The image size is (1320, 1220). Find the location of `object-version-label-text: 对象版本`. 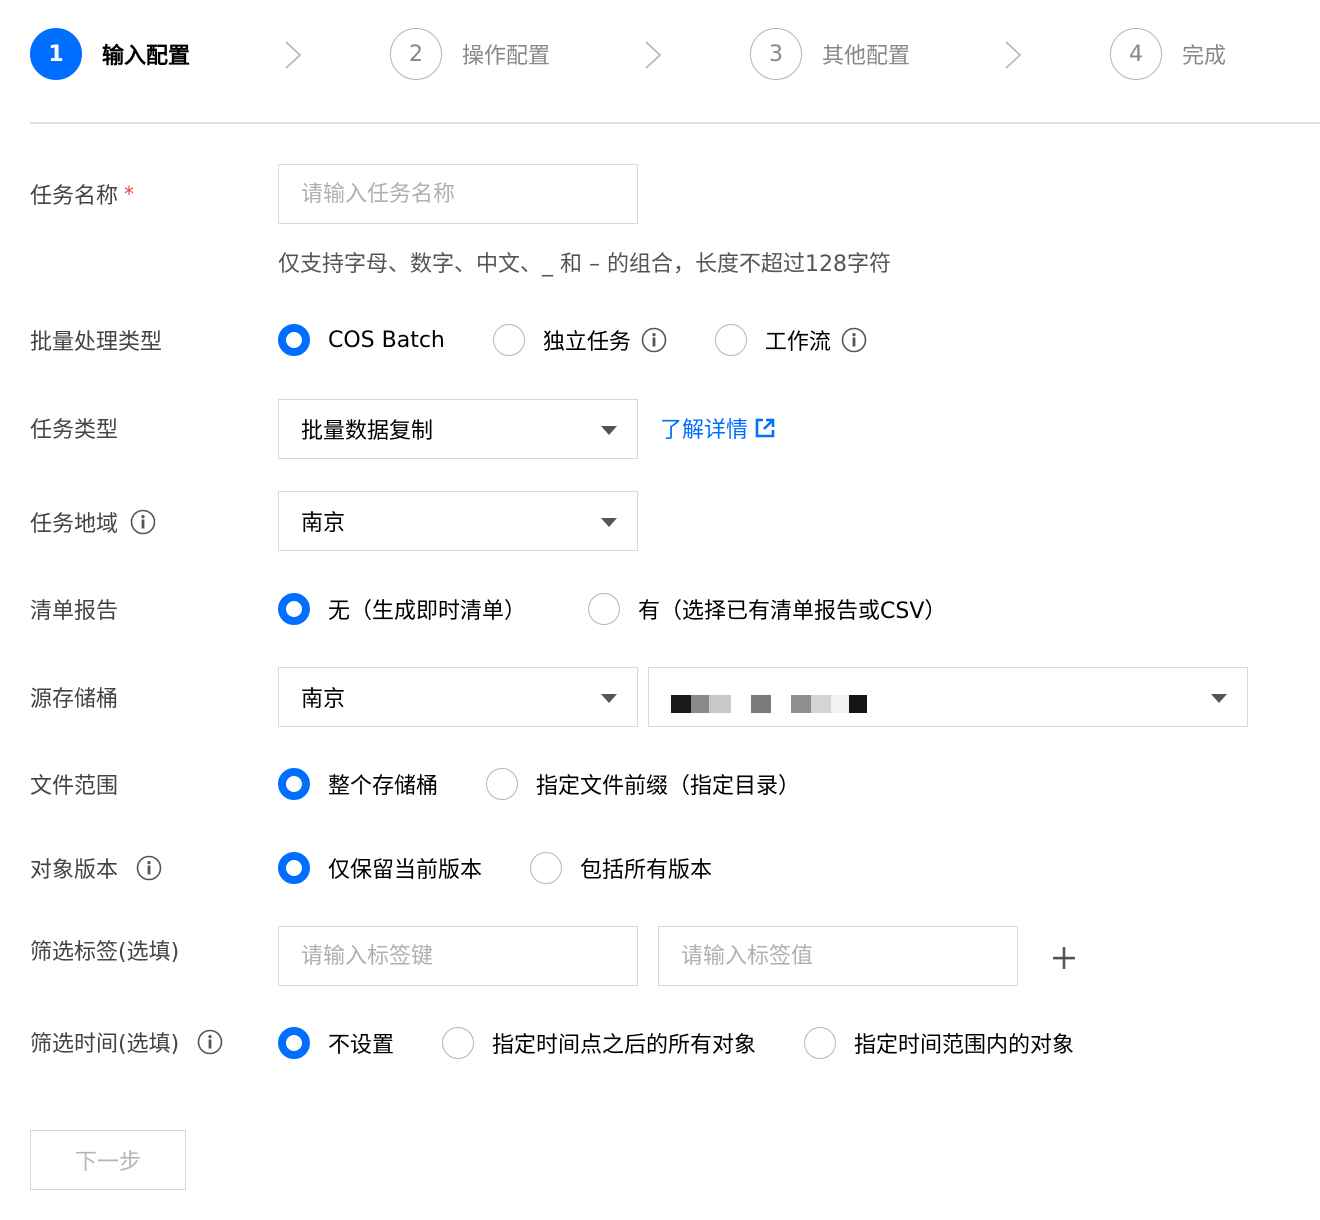

object-version-label-text: 对象版本 is located at coordinates (74, 870).